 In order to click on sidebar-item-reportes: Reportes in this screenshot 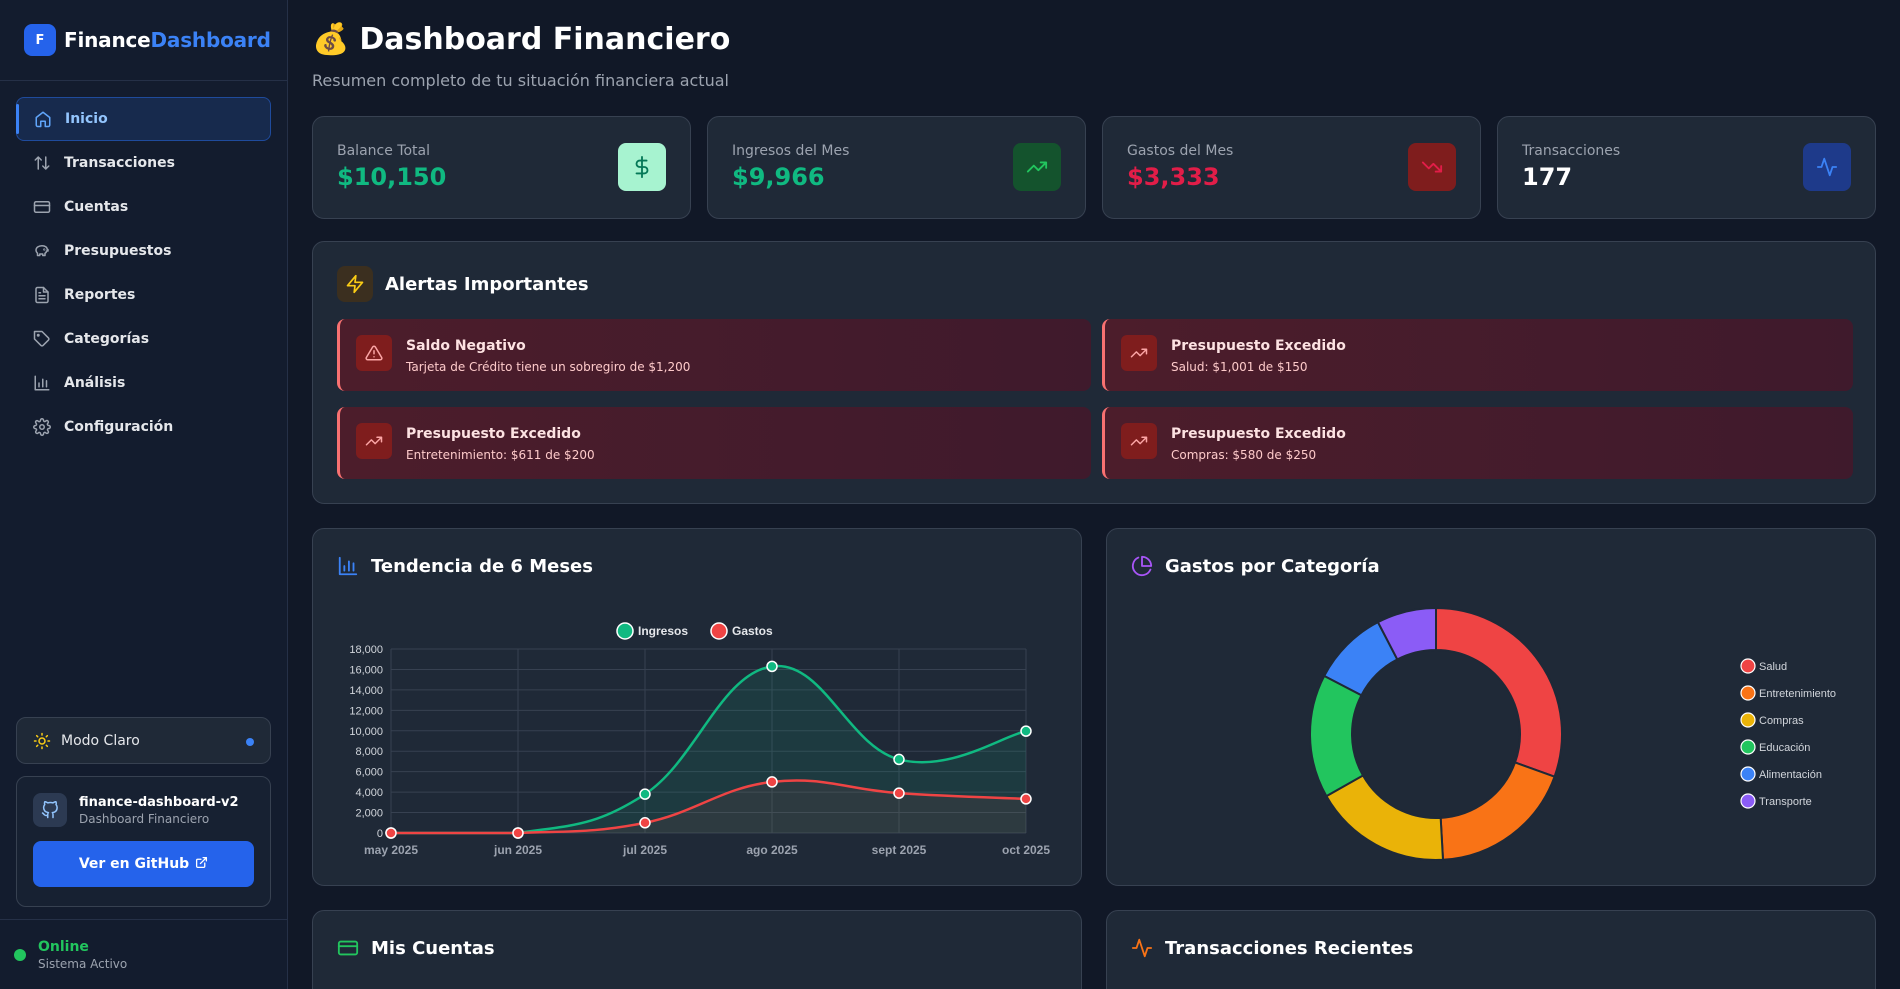, I will do `click(143, 295)`.